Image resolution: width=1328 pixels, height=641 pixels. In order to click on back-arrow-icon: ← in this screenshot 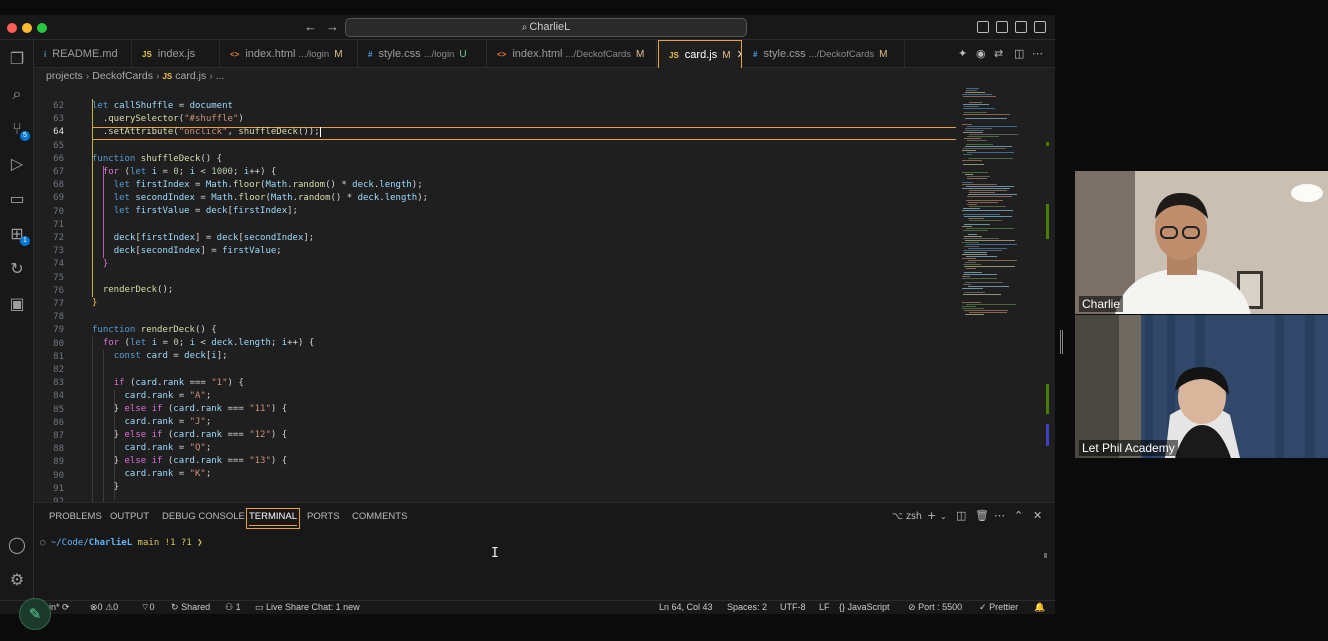, I will do `click(310, 26)`.